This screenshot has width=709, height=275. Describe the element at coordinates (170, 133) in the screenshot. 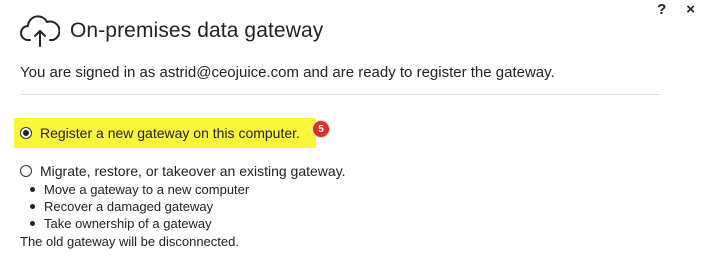

I see `option-register-label: Register a new gateway on this computer.` at that location.